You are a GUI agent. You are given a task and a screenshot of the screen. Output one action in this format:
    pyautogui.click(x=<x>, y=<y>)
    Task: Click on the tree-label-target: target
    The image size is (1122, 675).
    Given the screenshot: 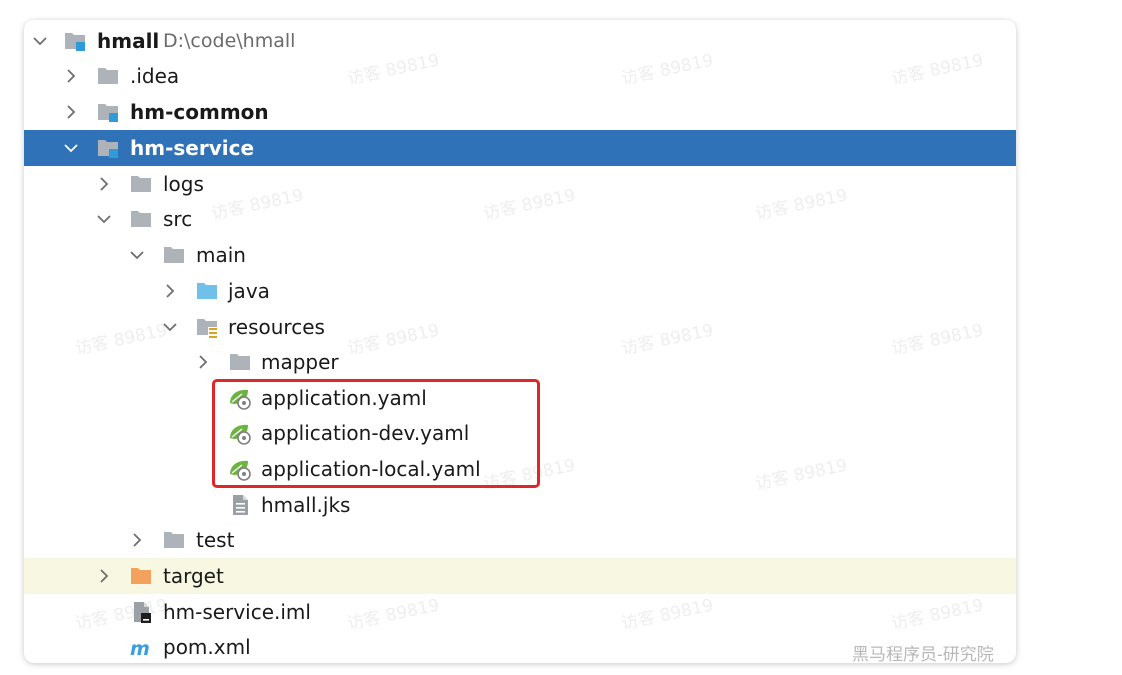 What is the action you would take?
    pyautogui.click(x=193, y=576)
    